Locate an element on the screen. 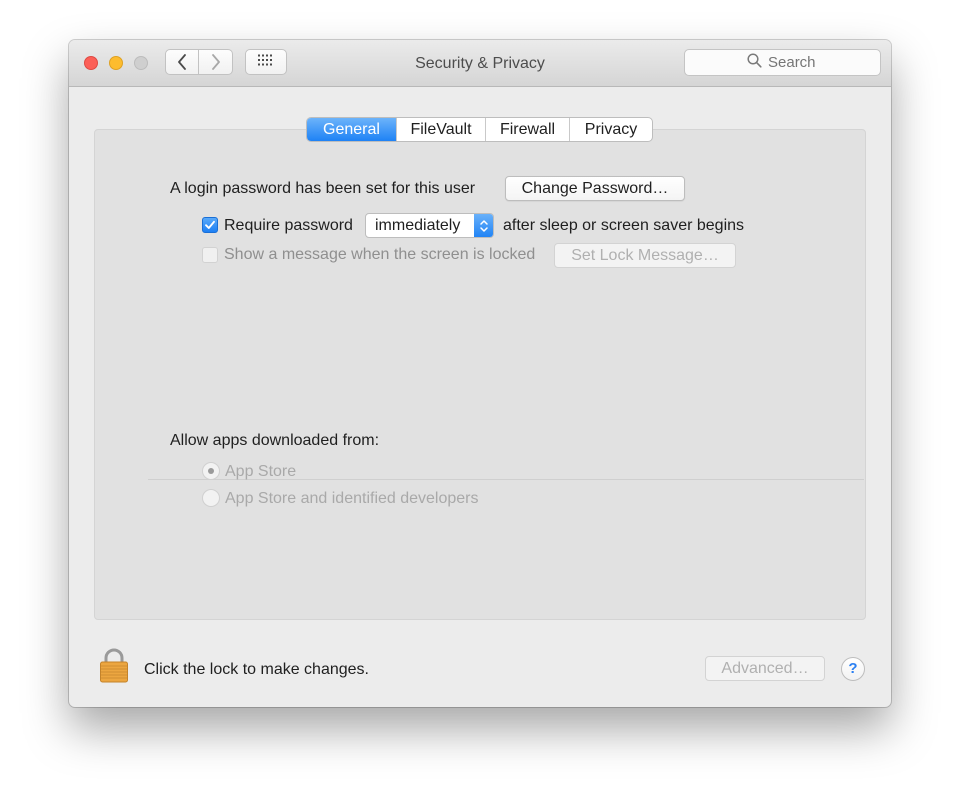  radio-app-store-label: App Store is located at coordinates (261, 471).